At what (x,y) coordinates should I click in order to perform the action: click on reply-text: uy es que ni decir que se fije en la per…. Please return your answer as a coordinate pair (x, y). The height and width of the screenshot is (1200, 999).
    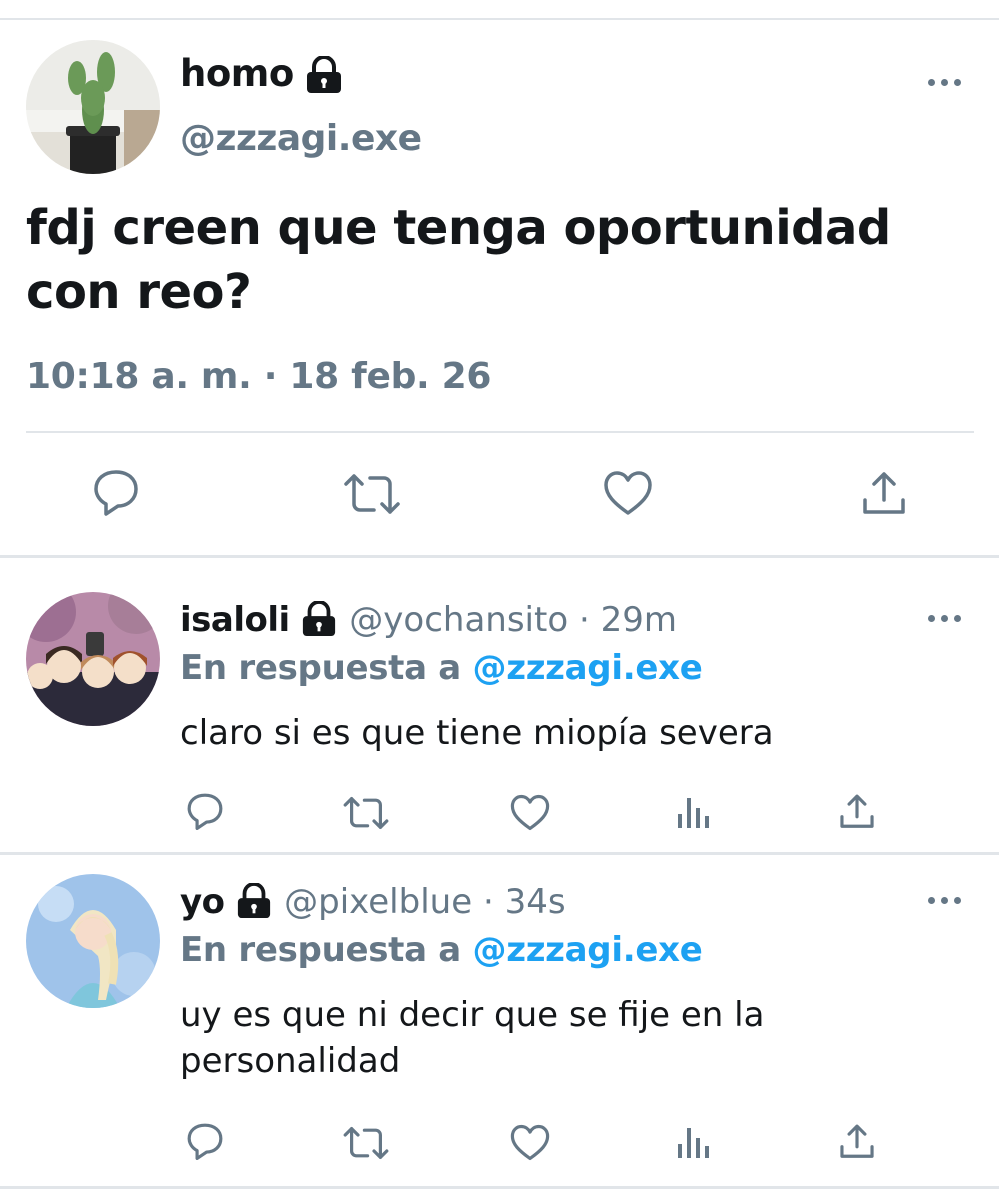
    Looking at the image, I should click on (472, 1038).